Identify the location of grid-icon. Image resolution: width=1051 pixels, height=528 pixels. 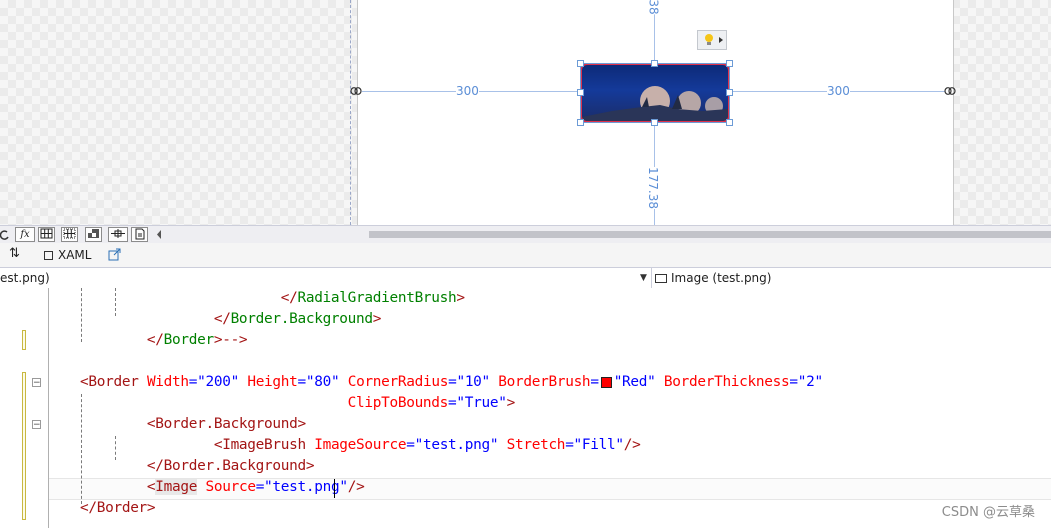
(46, 233).